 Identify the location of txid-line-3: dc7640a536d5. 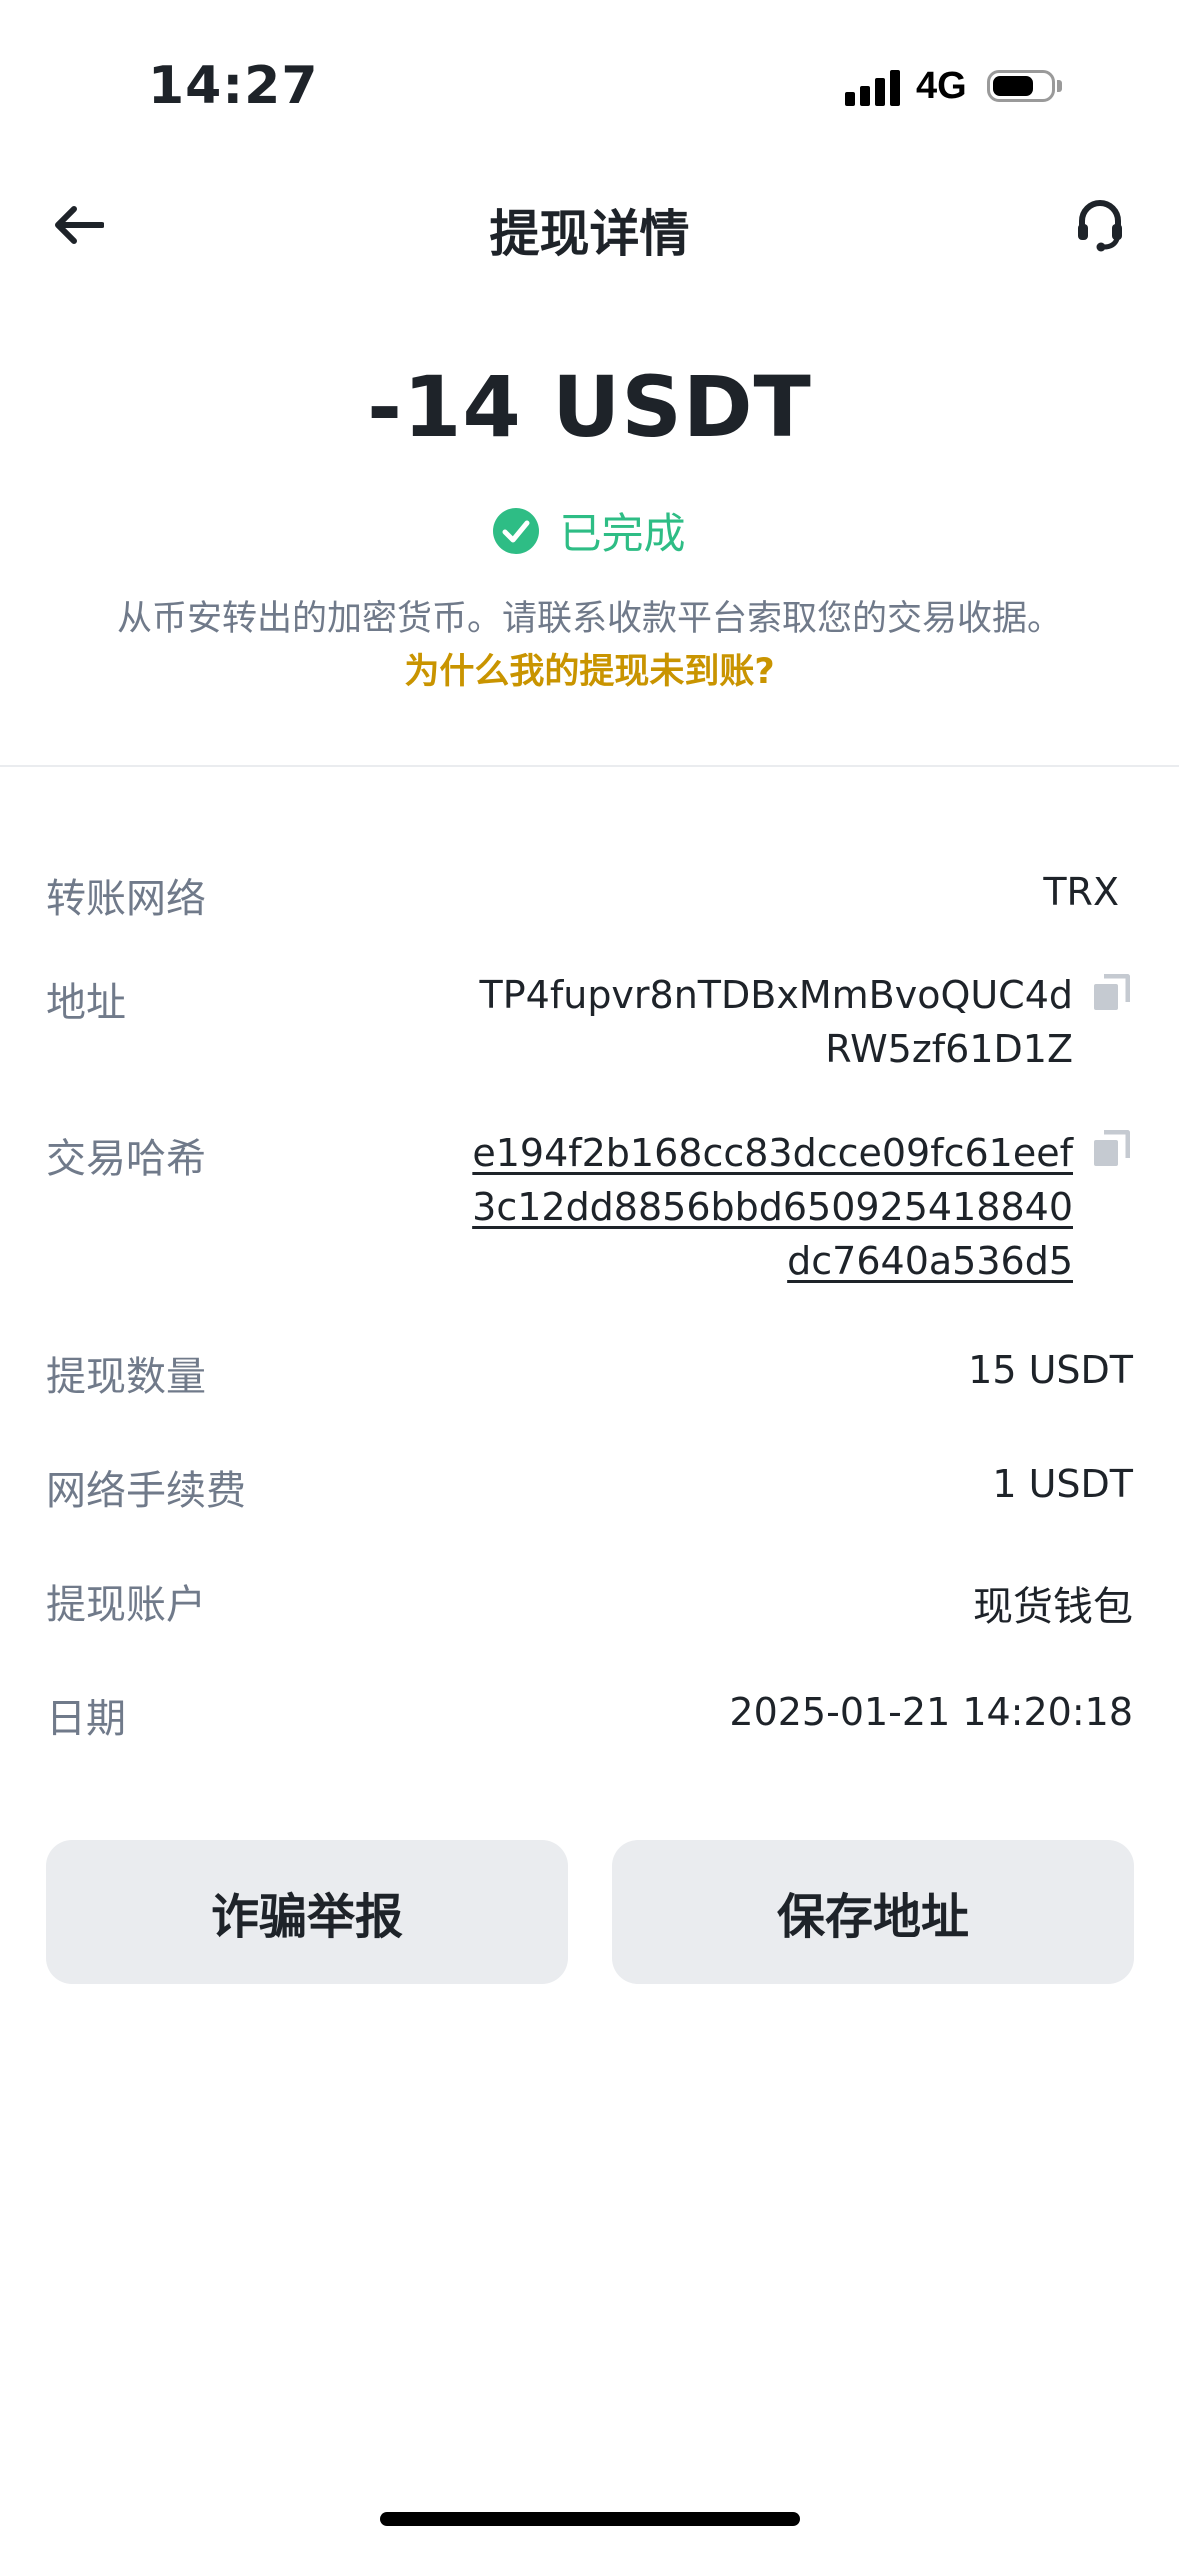
(772, 1261).